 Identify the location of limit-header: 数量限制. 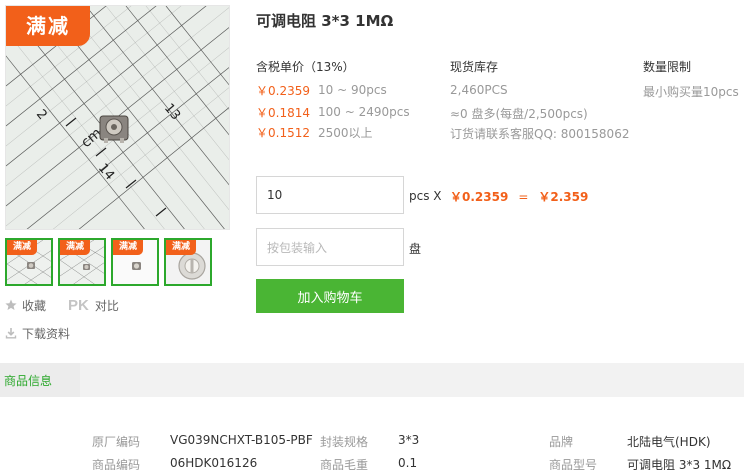
(667, 67).